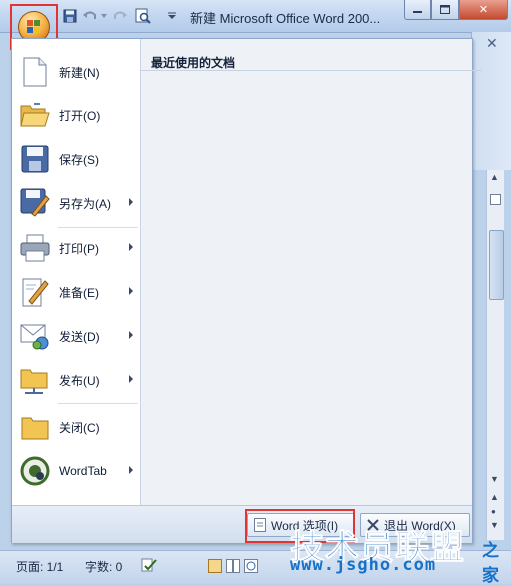 The width and height of the screenshot is (511, 586). What do you see at coordinates (251, 567) in the screenshot?
I see `web-layout-icon` at bounding box center [251, 567].